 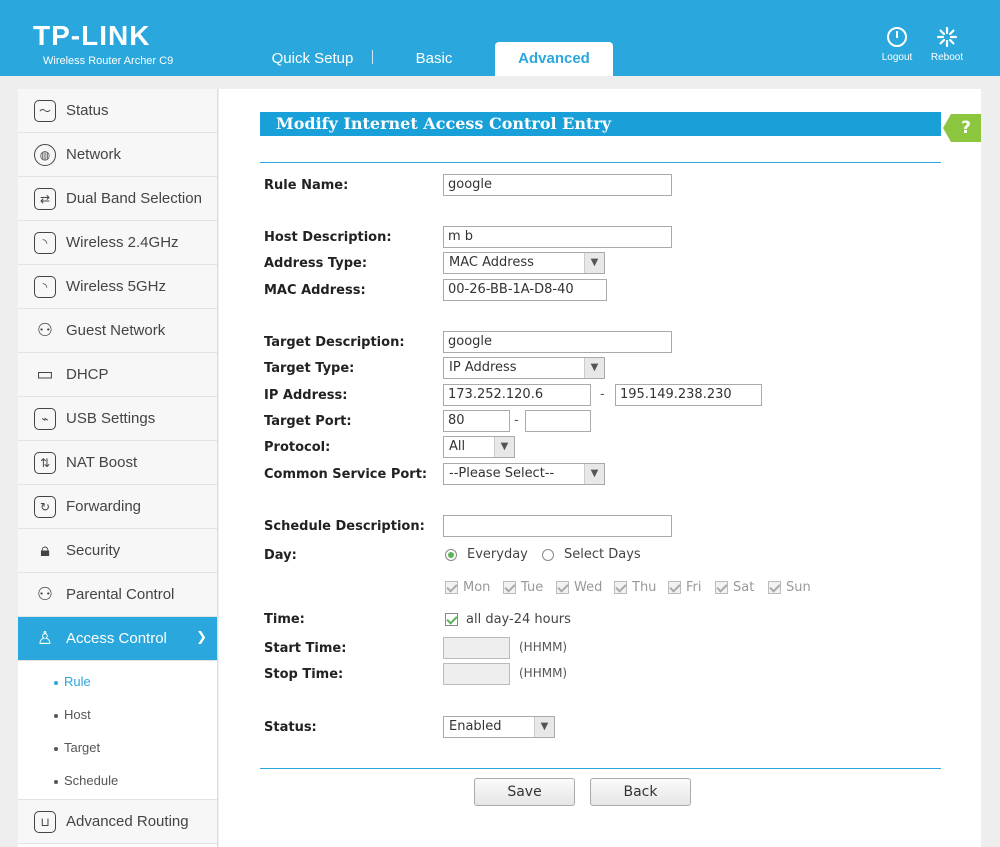 What do you see at coordinates (897, 44) in the screenshot?
I see `logout-button: Logout` at bounding box center [897, 44].